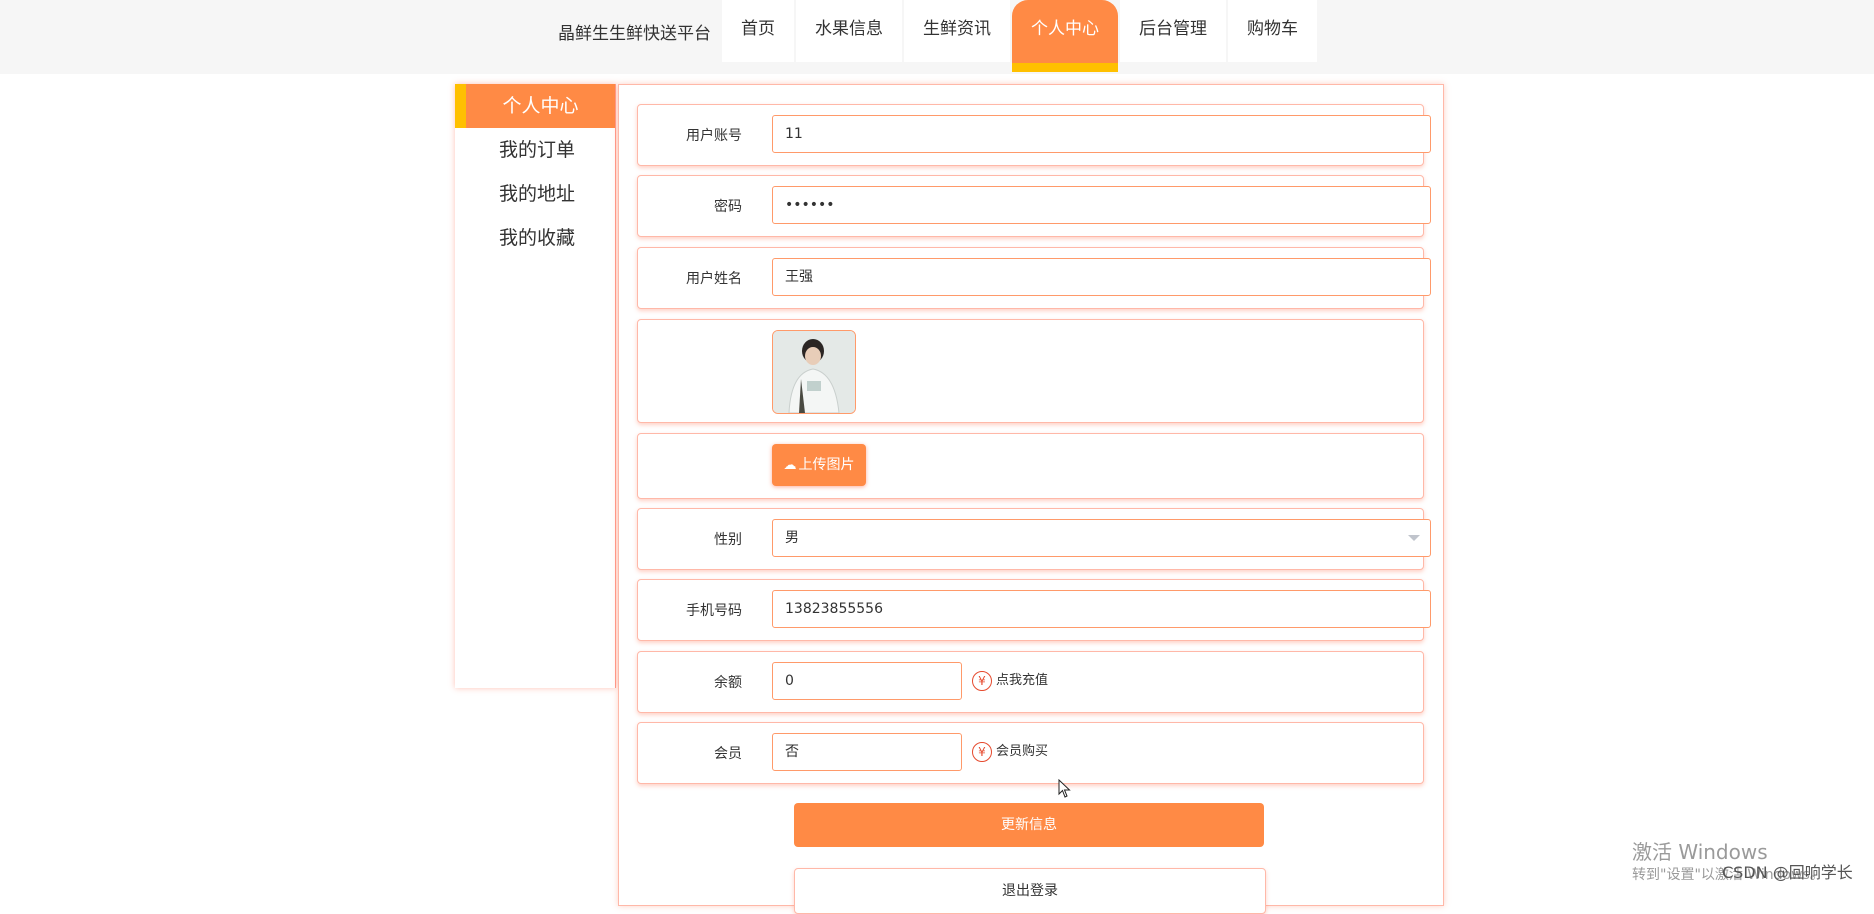 The height and width of the screenshot is (914, 1874). Describe the element at coordinates (1101, 277) in the screenshot. I see `name-input: 王强` at that location.